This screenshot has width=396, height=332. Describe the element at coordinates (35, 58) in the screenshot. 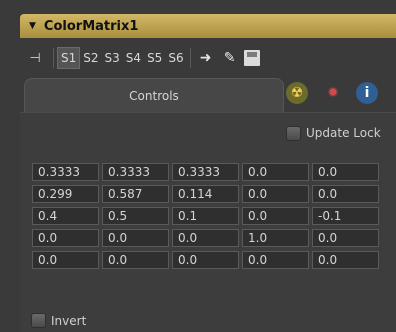

I see `pin-icon: ⊣` at that location.